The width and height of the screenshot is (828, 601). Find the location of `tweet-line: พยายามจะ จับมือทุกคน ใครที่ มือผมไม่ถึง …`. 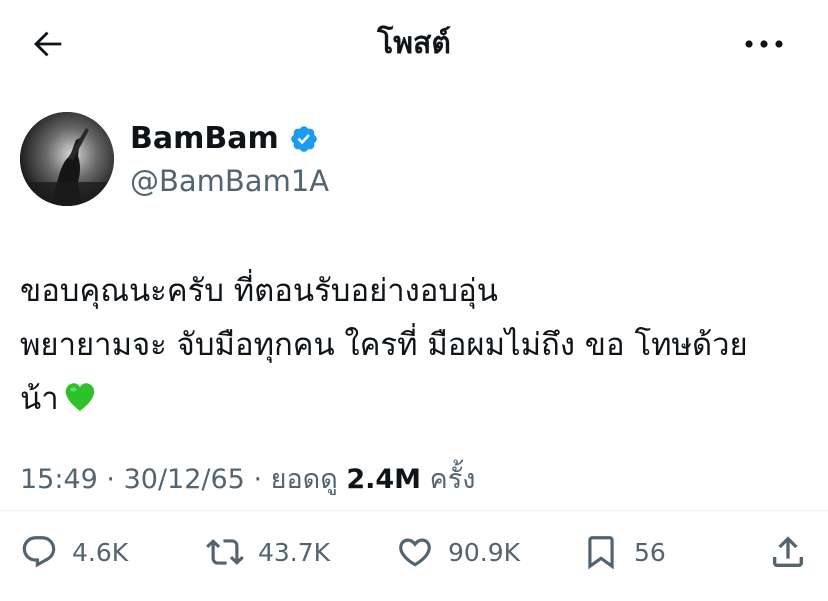

tweet-line: พยายามจะ จับมือทุกคน ใครที่ มือผมไม่ถึง … is located at coordinates (384, 345).